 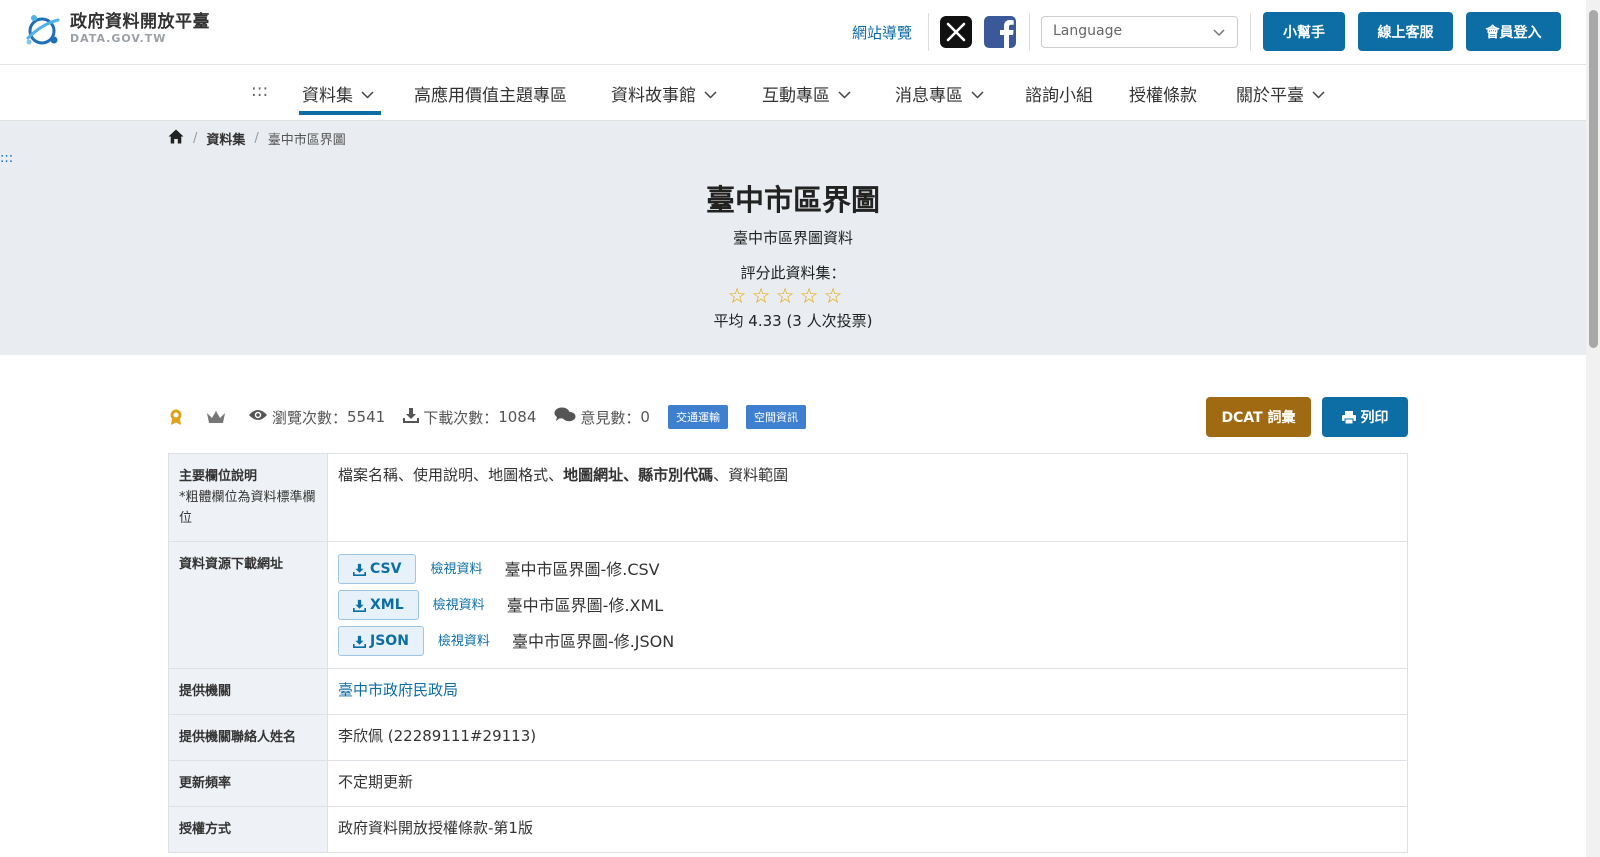 What do you see at coordinates (387, 604) in the screenshot?
I see `download-format: XML` at bounding box center [387, 604].